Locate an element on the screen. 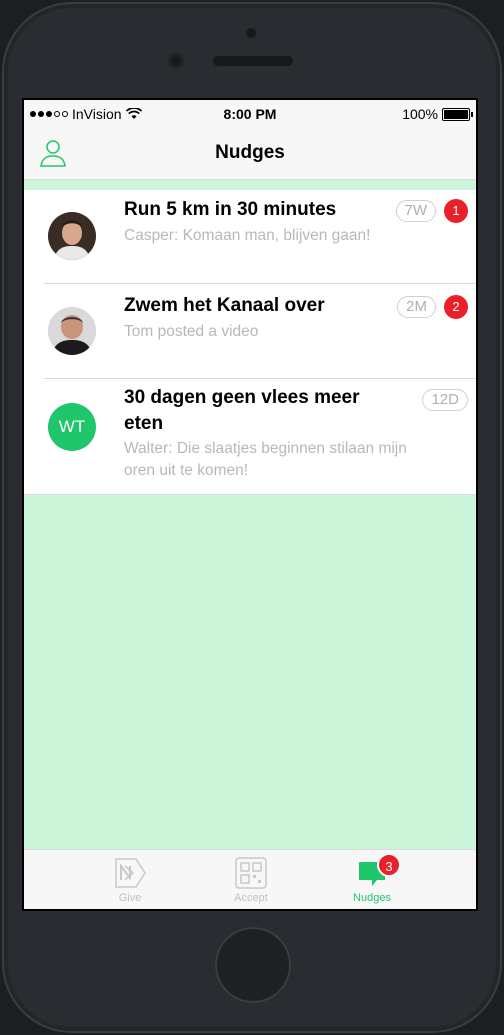  nudge-title-line: eten is located at coordinates (144, 423).